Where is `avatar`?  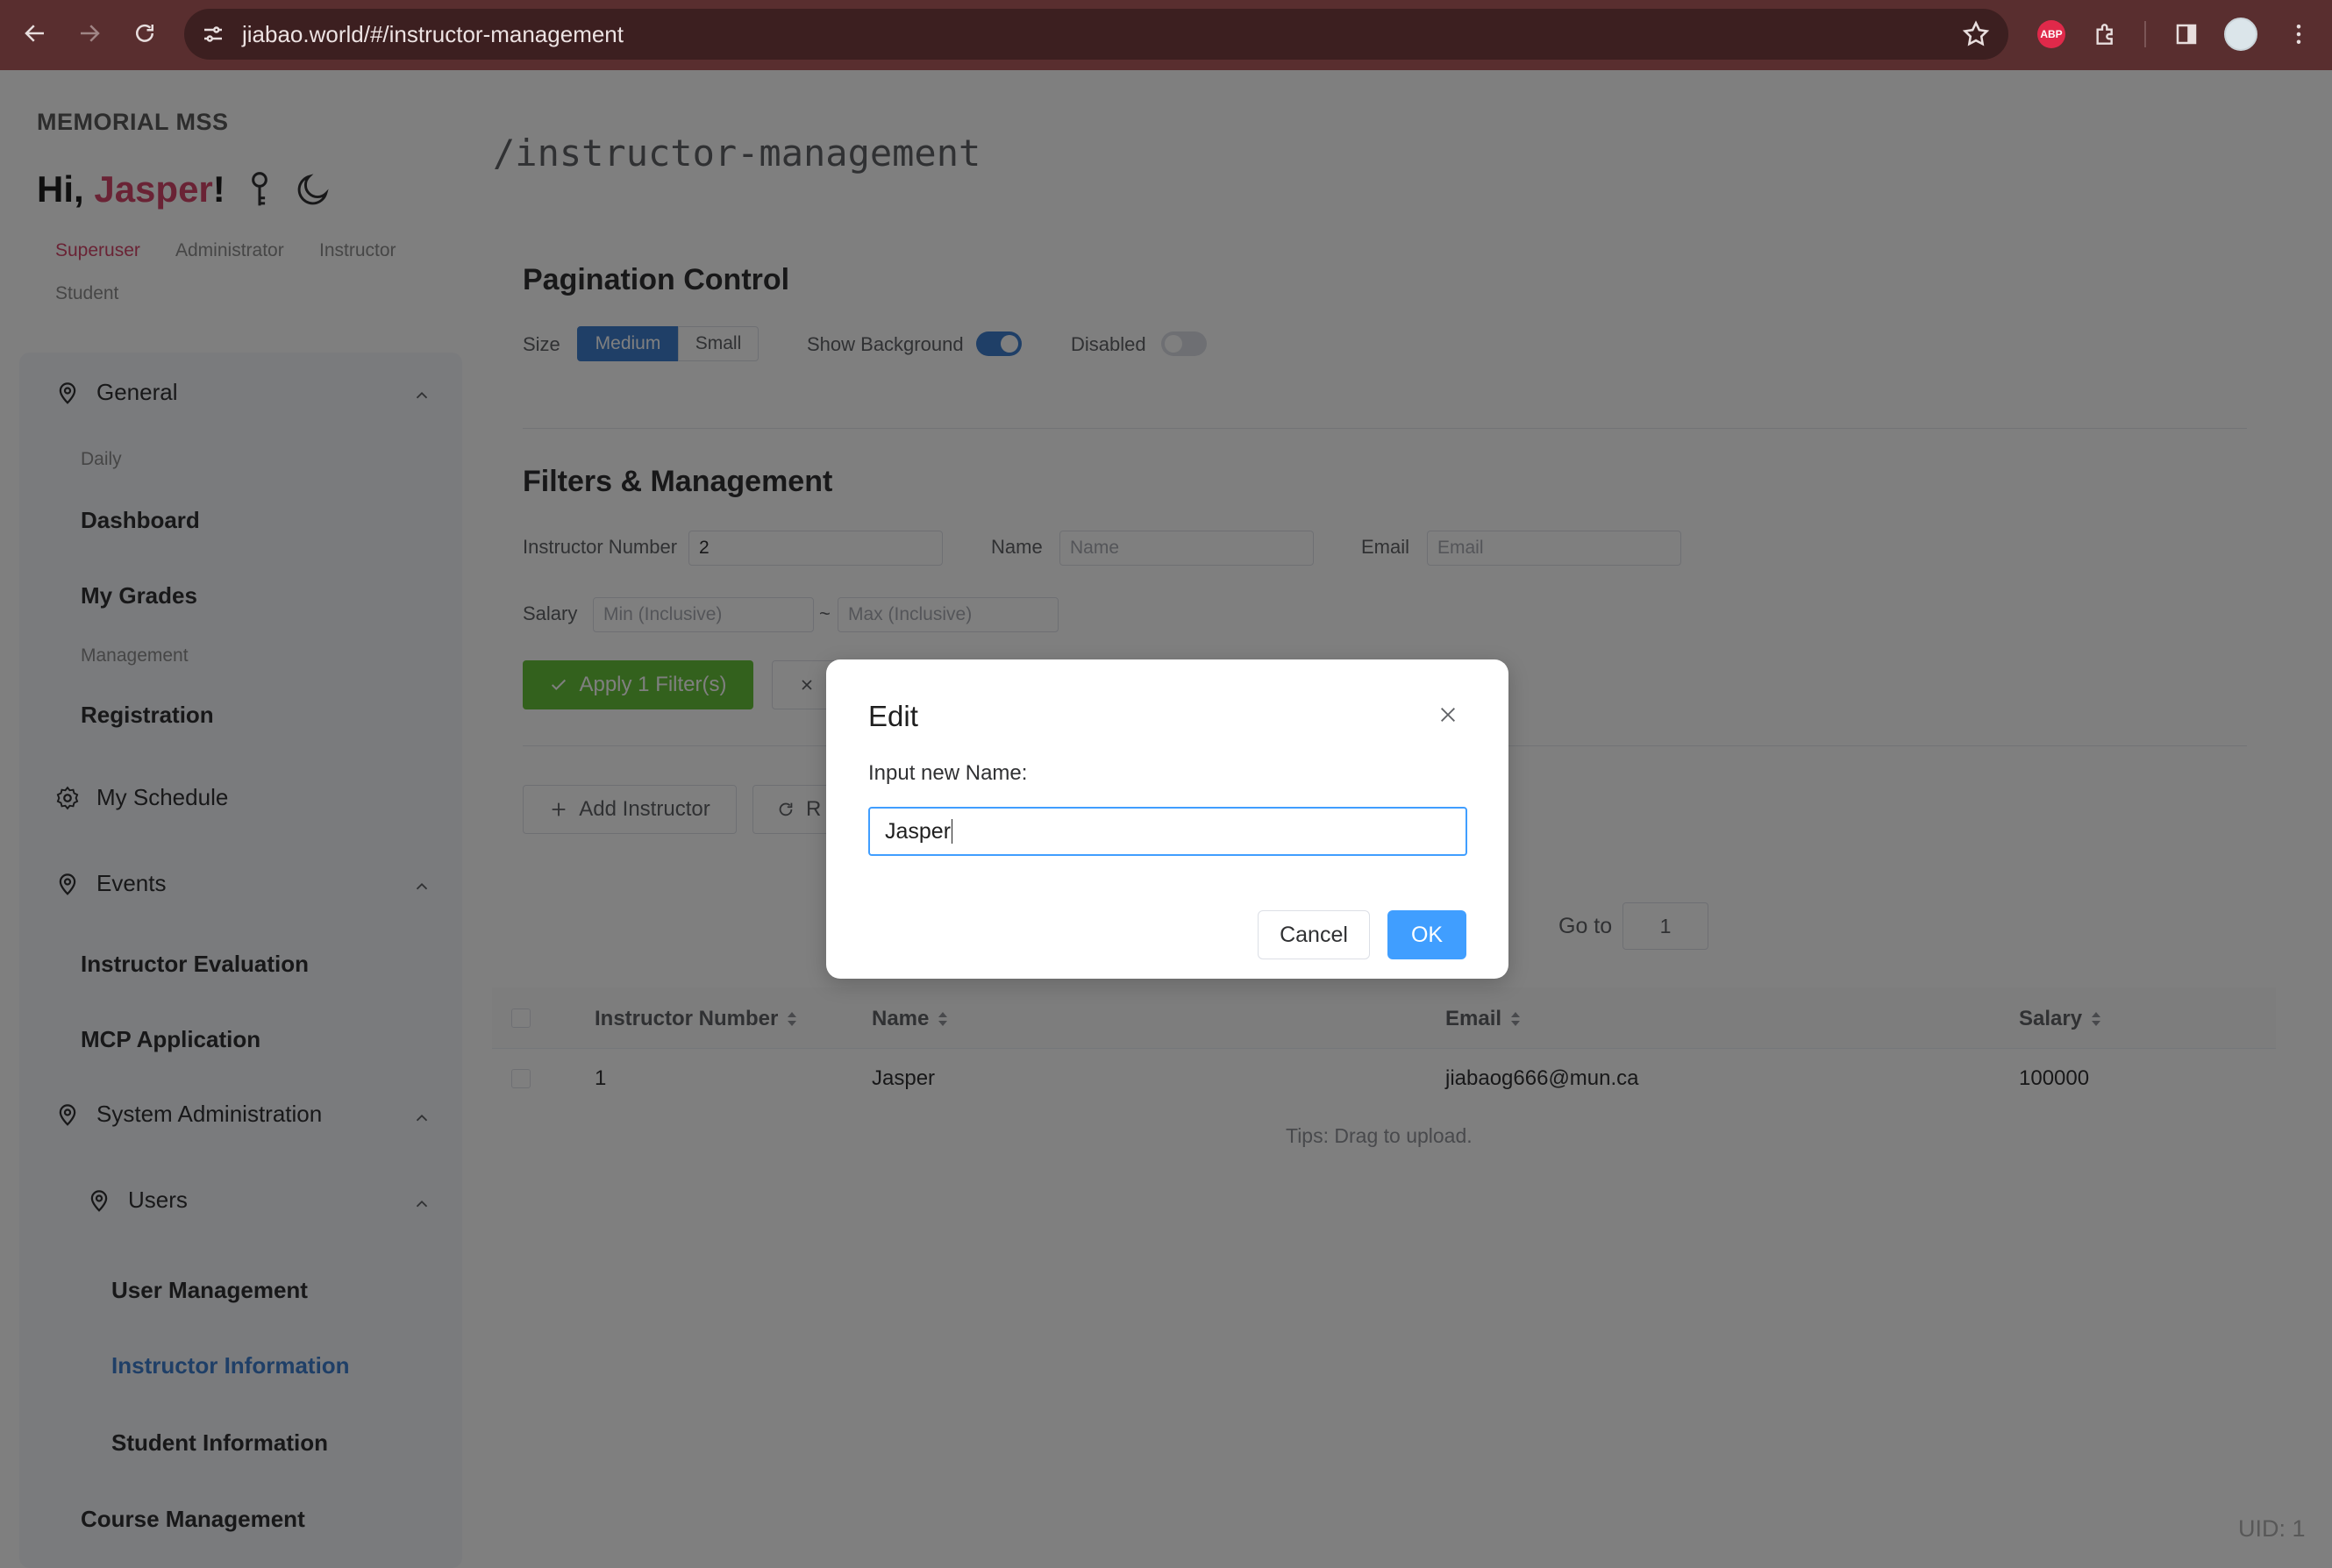 avatar is located at coordinates (2241, 34).